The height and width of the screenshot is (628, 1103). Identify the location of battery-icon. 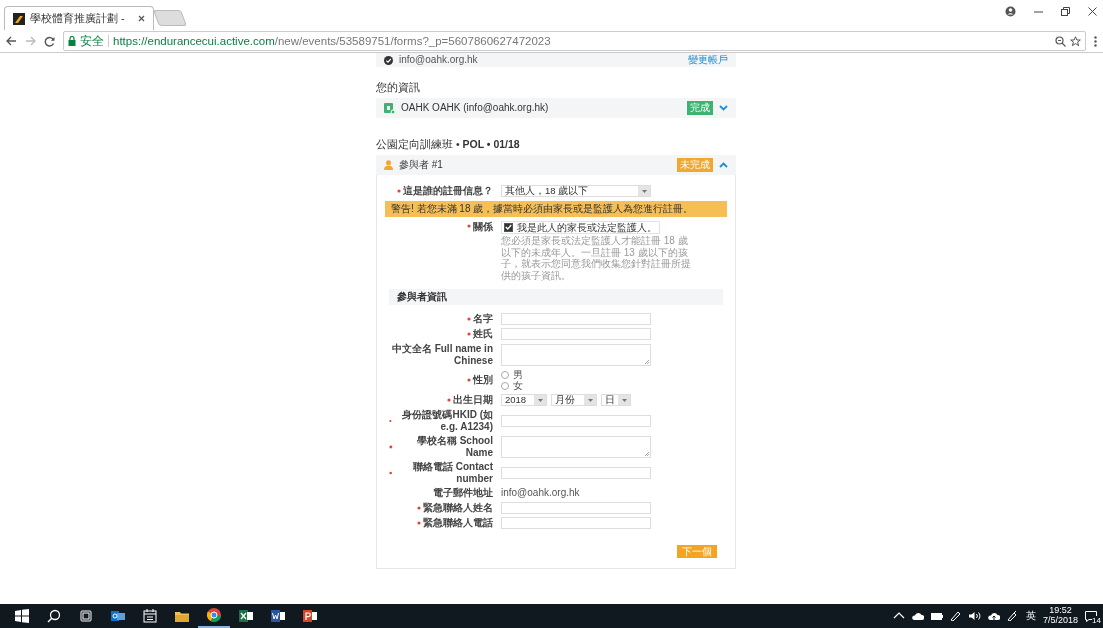
(936, 616).